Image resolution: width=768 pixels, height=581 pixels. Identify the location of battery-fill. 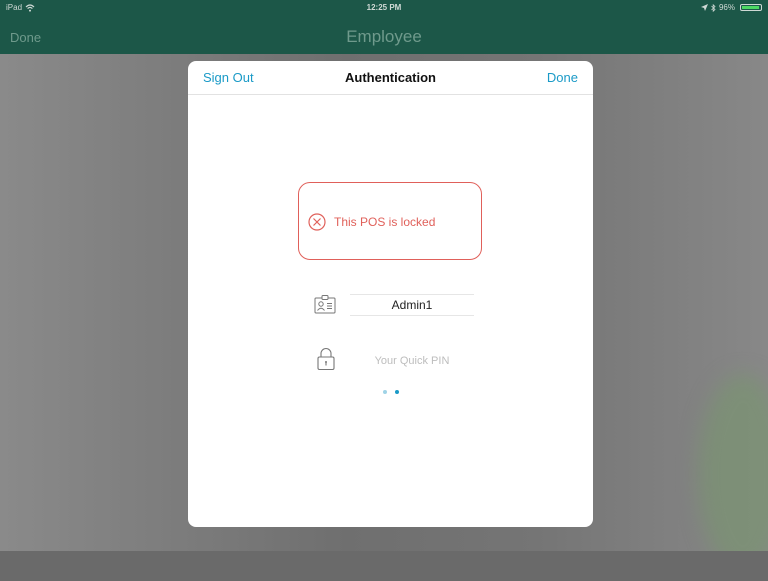
(750, 7).